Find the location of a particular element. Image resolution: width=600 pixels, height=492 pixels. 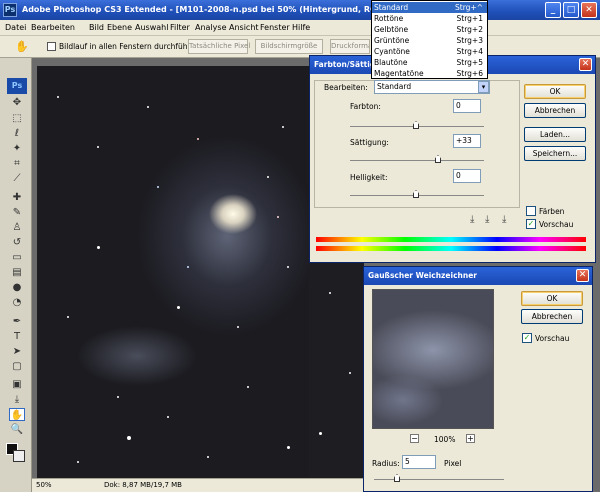

notes-icon: ▣ is located at coordinates (17, 384).